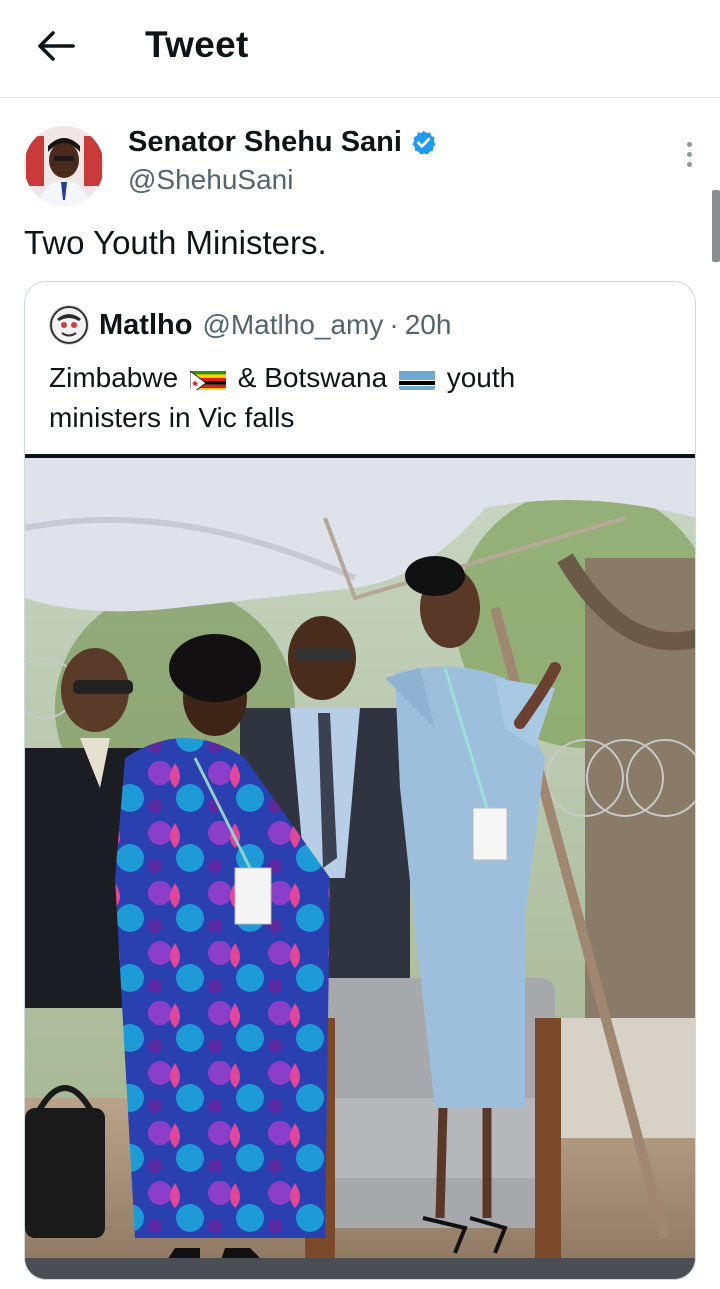 This screenshot has height=1289, width=720. I want to click on botswana-flag-icon, so click(416, 378).